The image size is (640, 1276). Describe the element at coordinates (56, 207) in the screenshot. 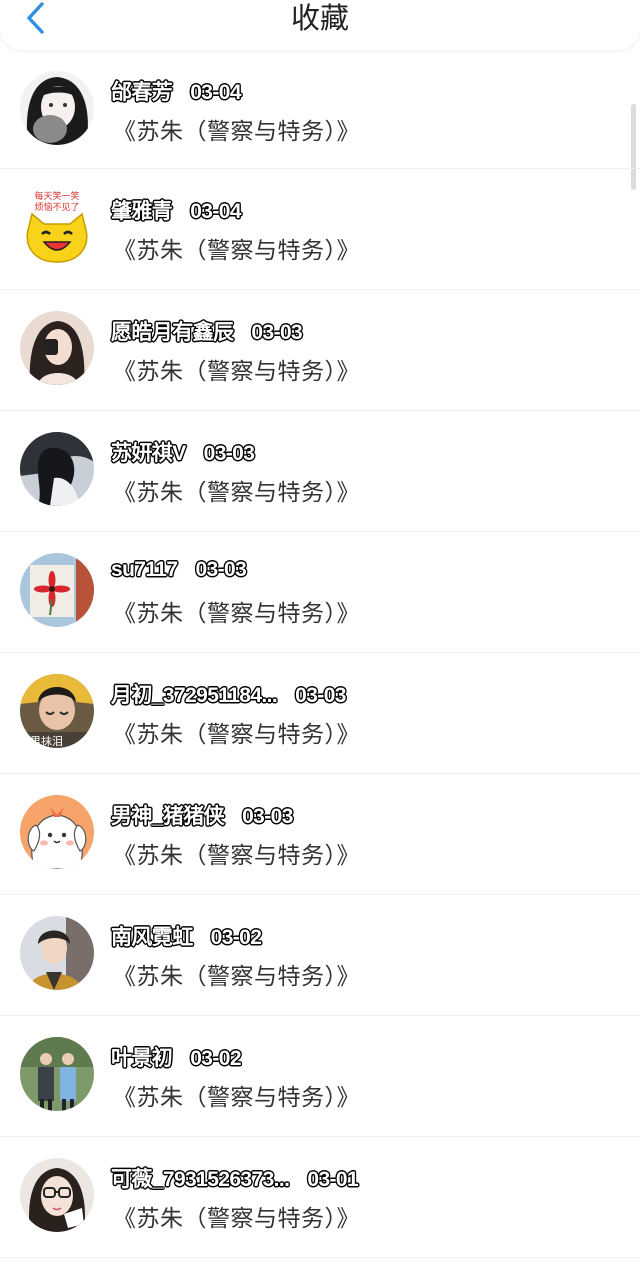

I see `svg-text: 烦恼不见了` at that location.